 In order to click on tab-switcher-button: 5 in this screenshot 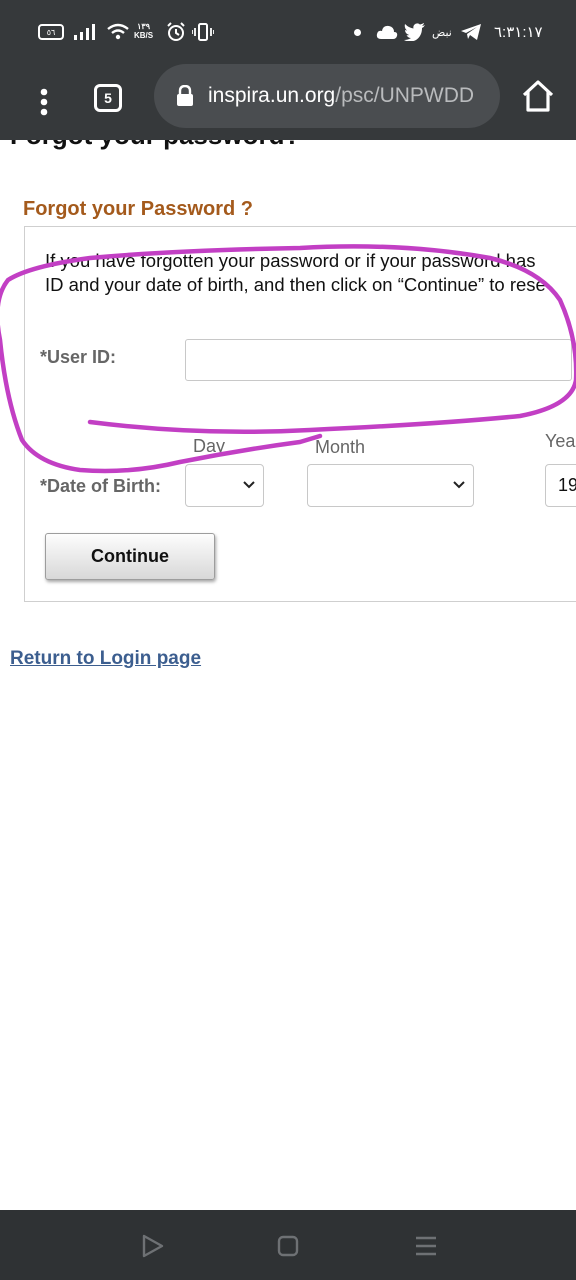, I will do `click(108, 98)`.